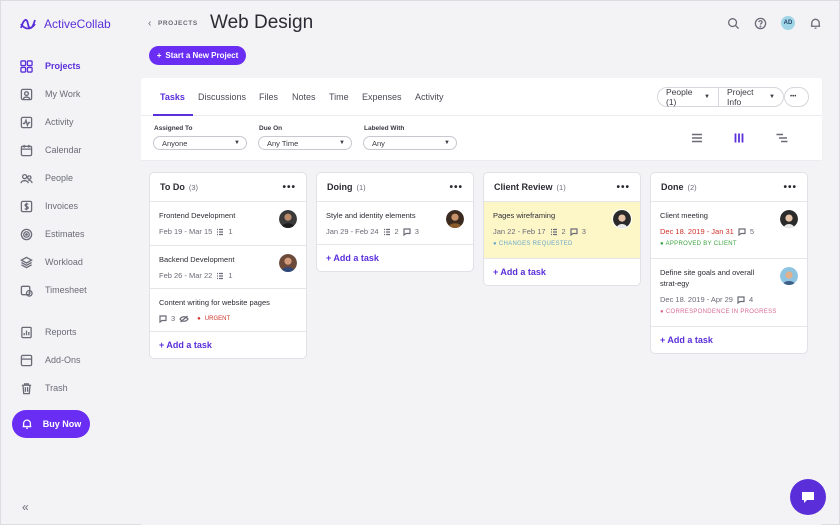  I want to click on tab-time: Time, so click(339, 97).